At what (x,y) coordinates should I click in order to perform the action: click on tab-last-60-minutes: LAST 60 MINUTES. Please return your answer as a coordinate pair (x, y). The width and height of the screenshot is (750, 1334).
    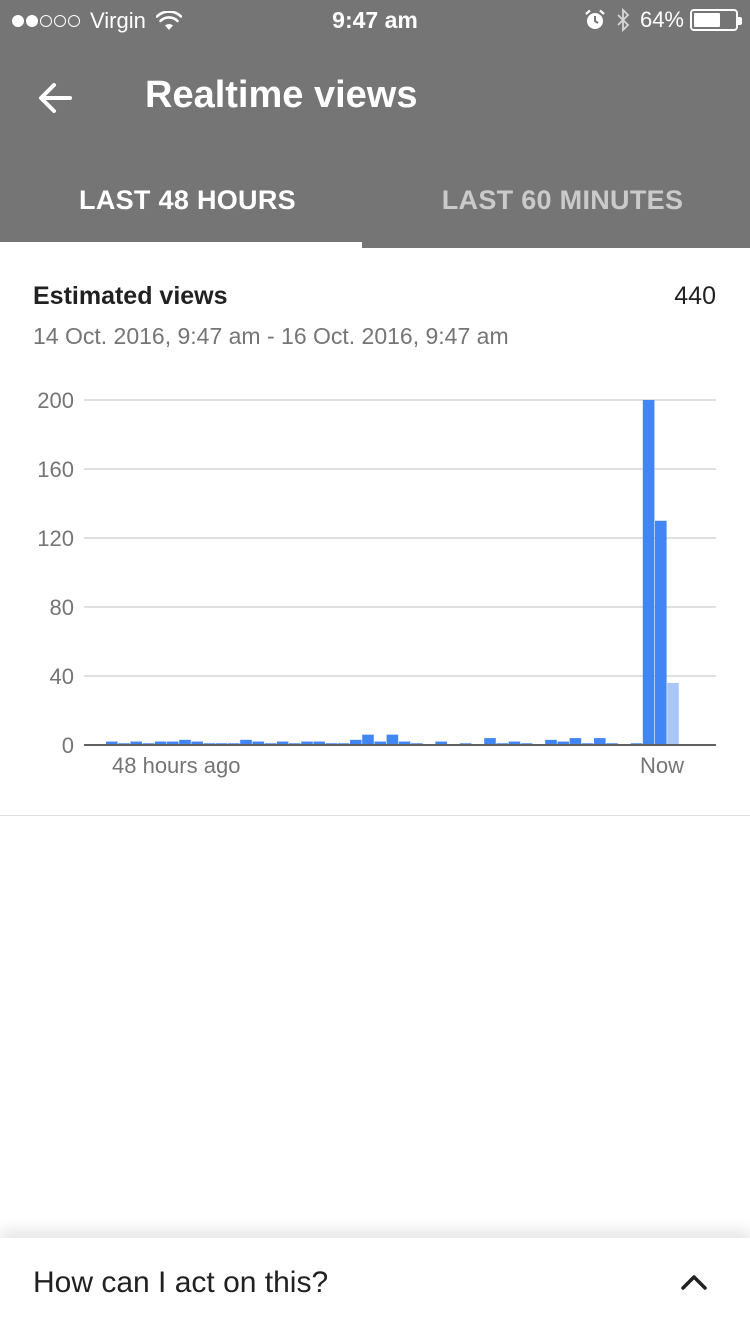
    Looking at the image, I should click on (562, 200).